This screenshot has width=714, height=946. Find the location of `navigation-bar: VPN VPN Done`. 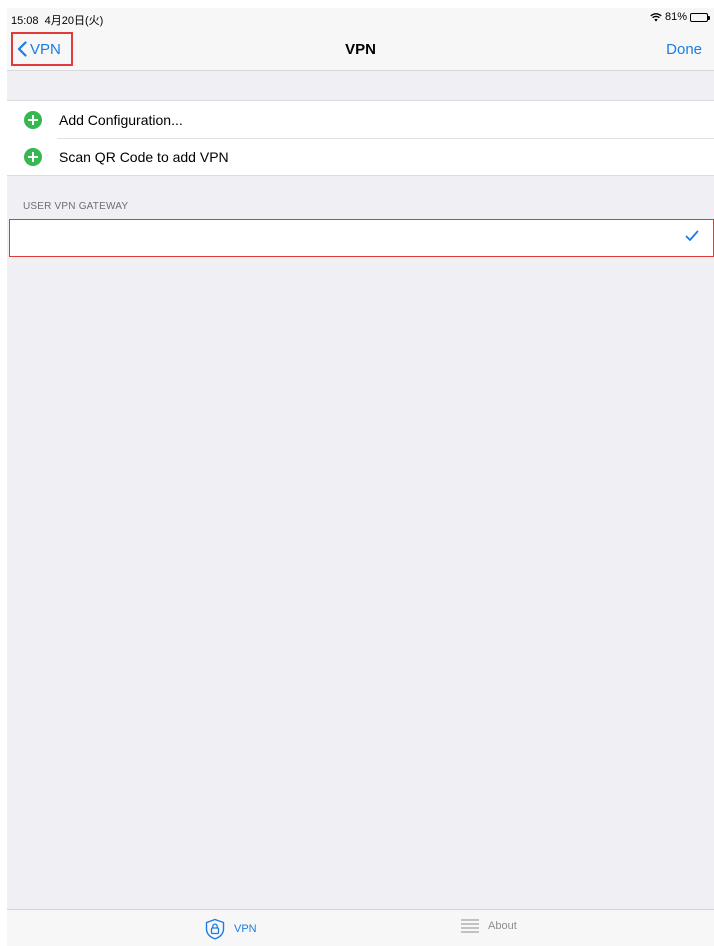

navigation-bar: VPN VPN Done is located at coordinates (360, 50).